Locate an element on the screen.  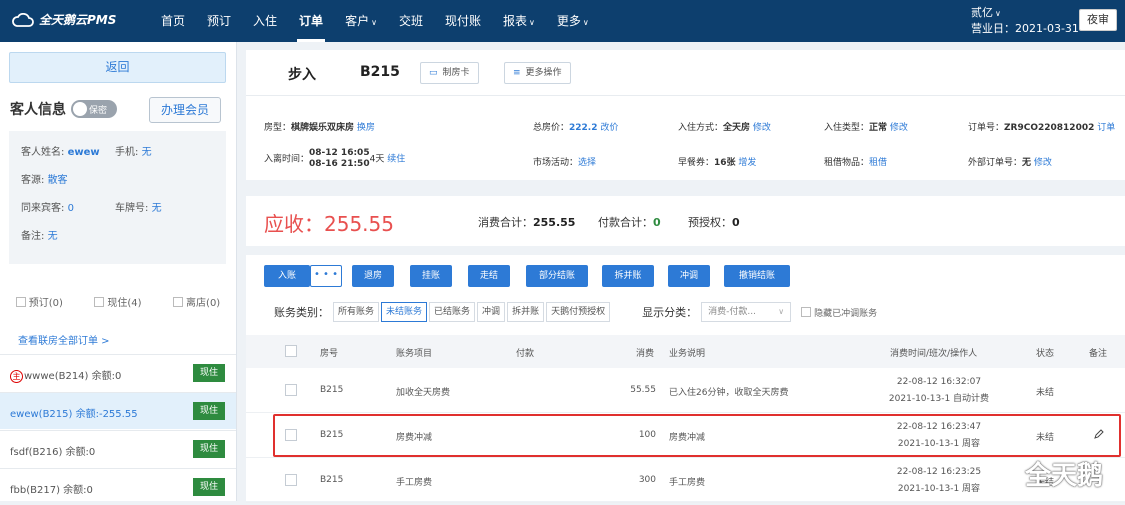
remark-value: 无 is located at coordinates (52, 236).